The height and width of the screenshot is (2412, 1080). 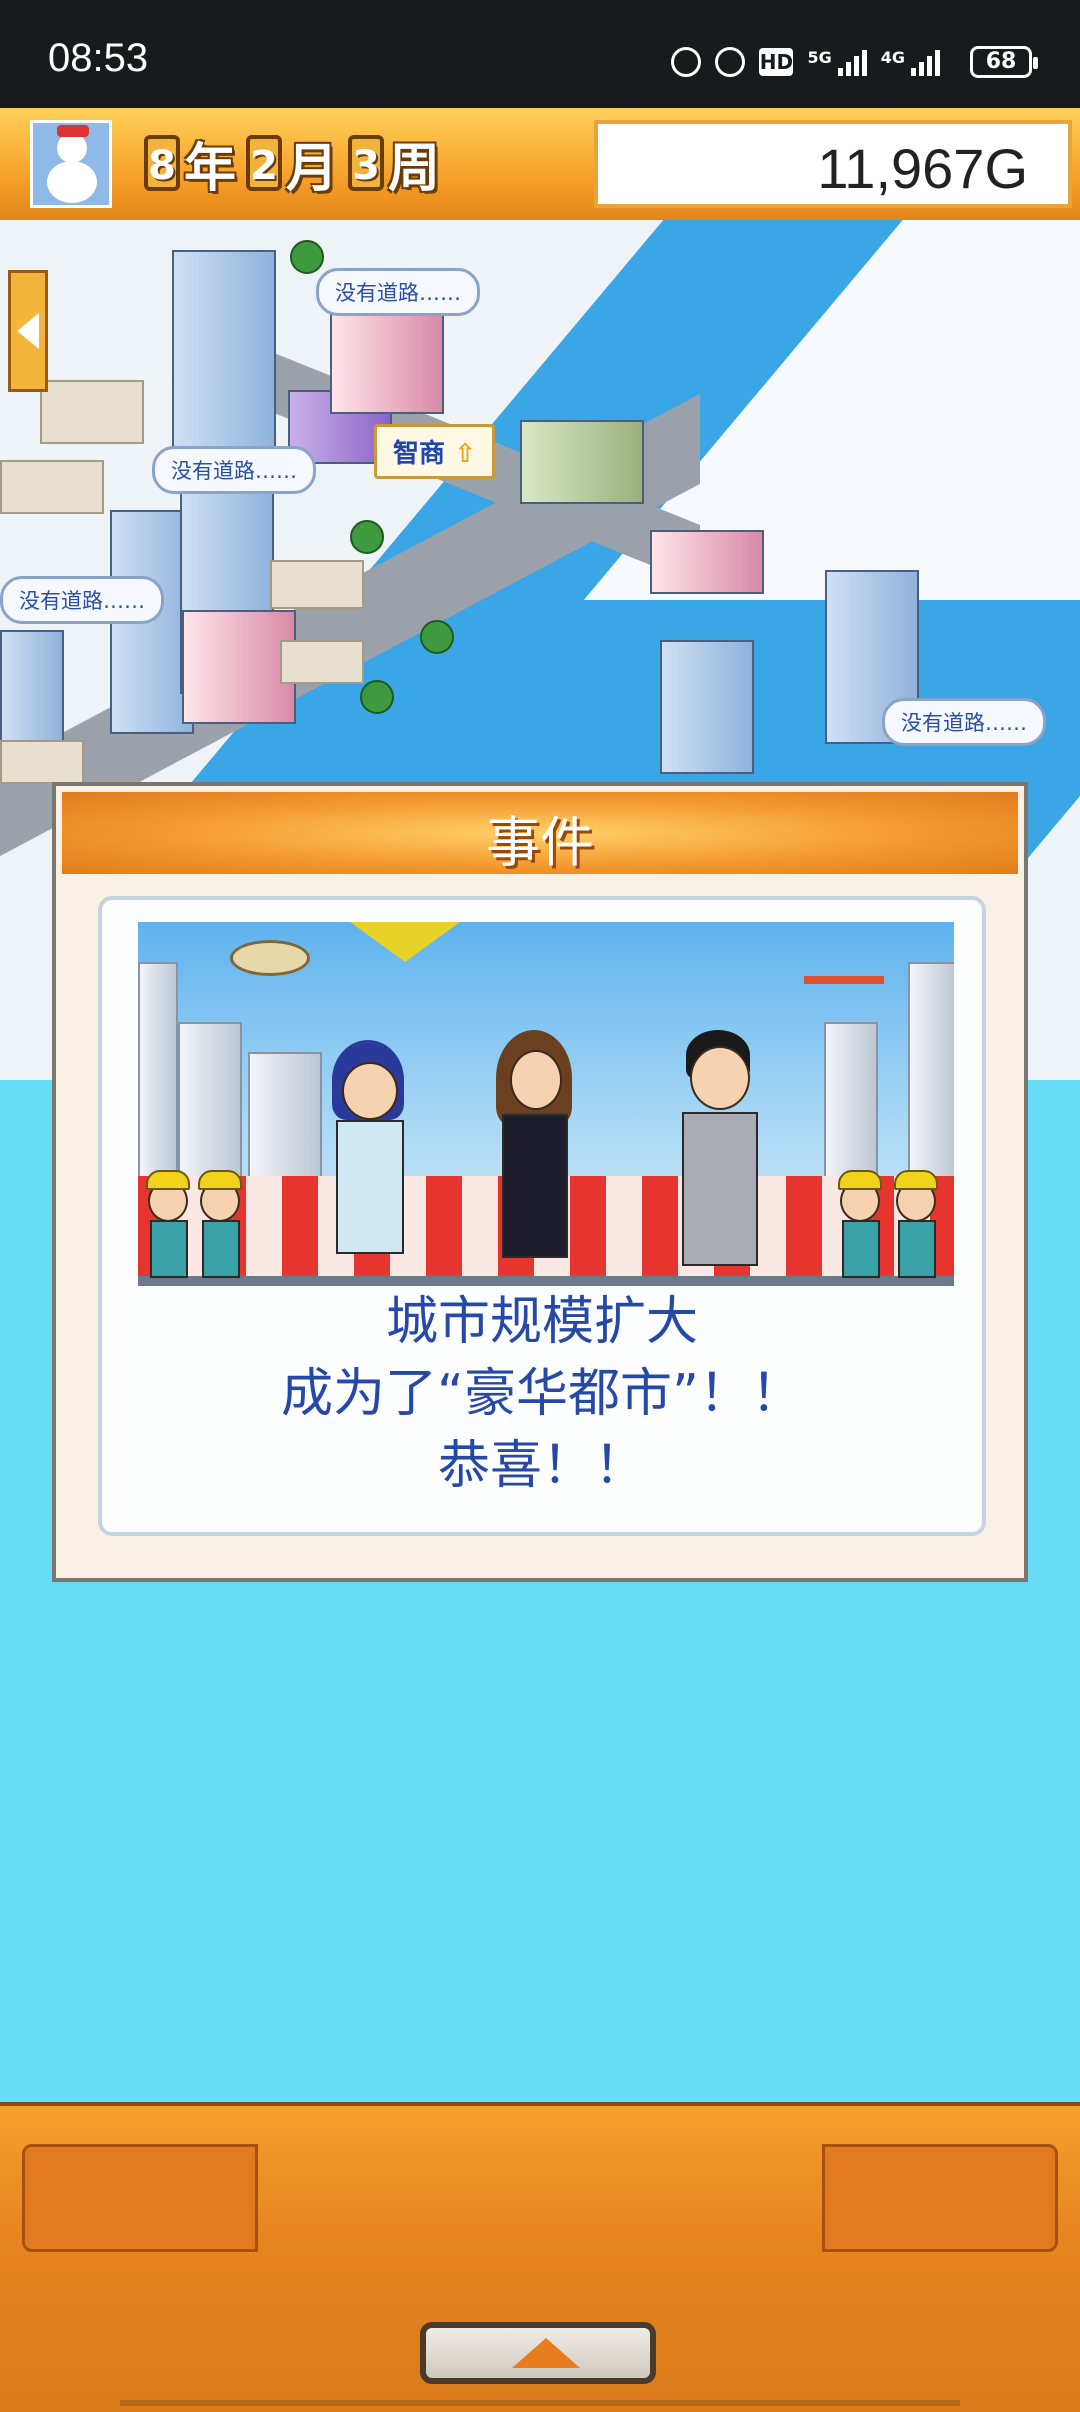 What do you see at coordinates (140, 2198) in the screenshot?
I see `bottom-left-button` at bounding box center [140, 2198].